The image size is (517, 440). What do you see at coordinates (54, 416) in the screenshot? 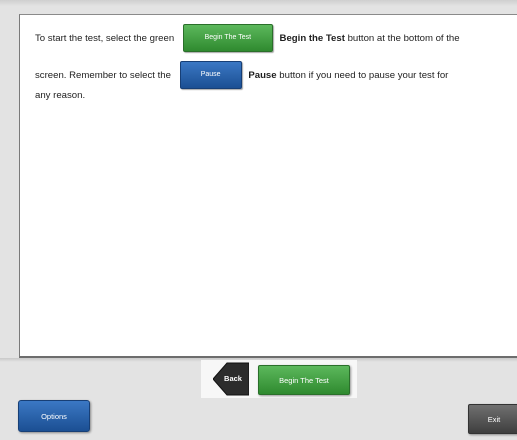
I see `options-button: Options` at bounding box center [54, 416].